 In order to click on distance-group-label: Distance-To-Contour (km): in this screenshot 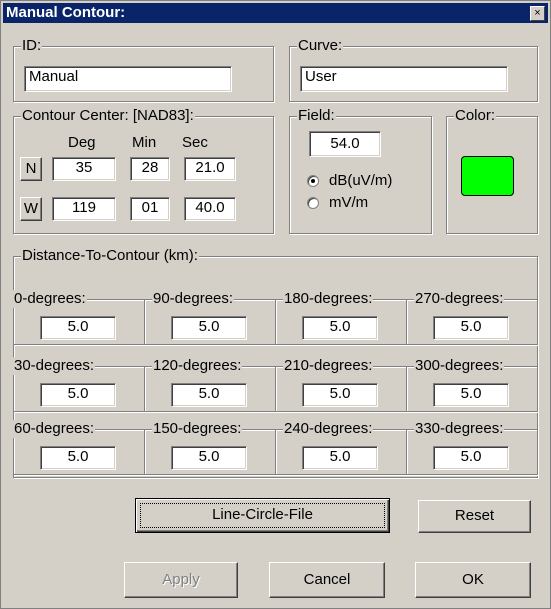, I will do `click(110, 256)`.